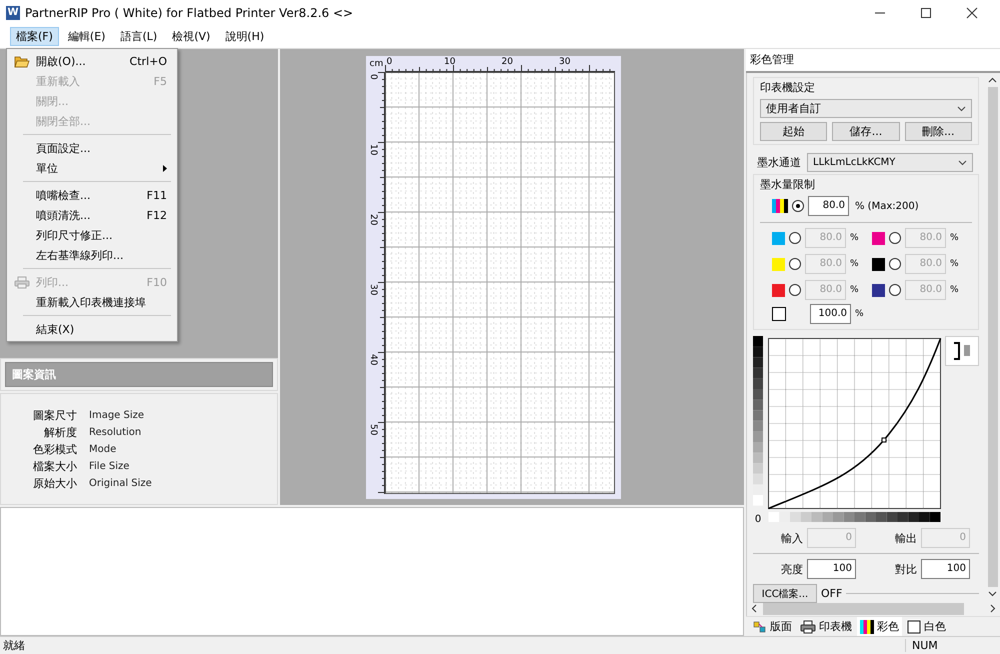 Image resolution: width=1000 pixels, height=654 pixels. I want to click on maximize-icon, so click(926, 12).